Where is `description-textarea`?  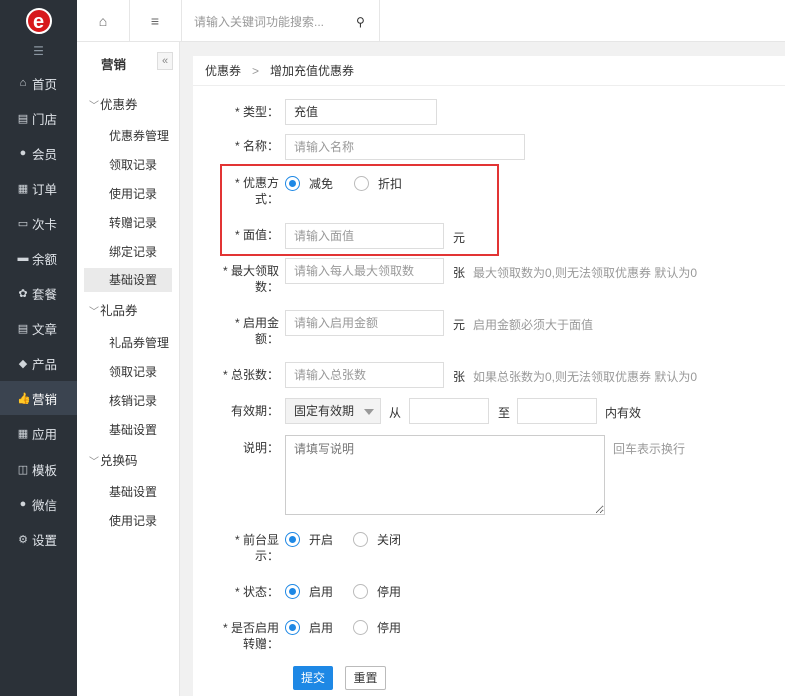
description-textarea is located at coordinates (445, 475).